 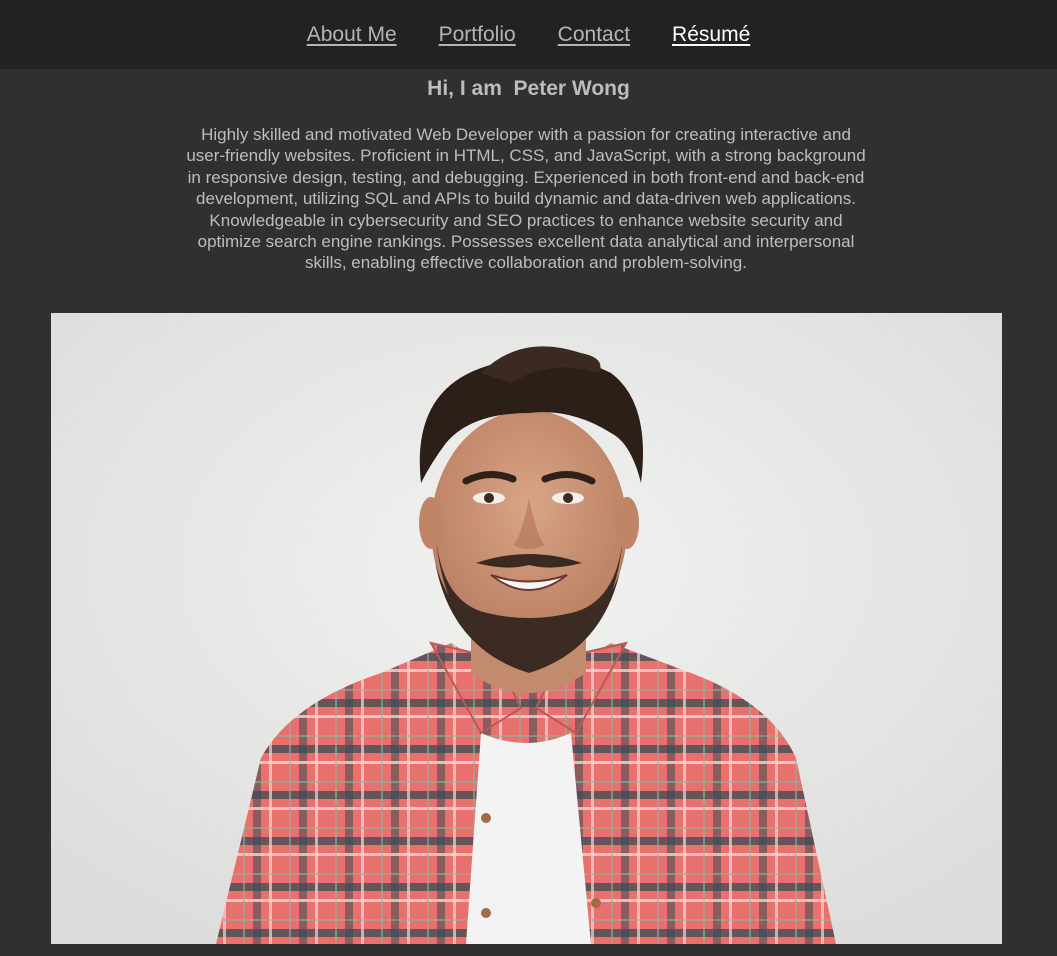 What do you see at coordinates (352, 35) in the screenshot?
I see `nav-link-about-me: About Me` at bounding box center [352, 35].